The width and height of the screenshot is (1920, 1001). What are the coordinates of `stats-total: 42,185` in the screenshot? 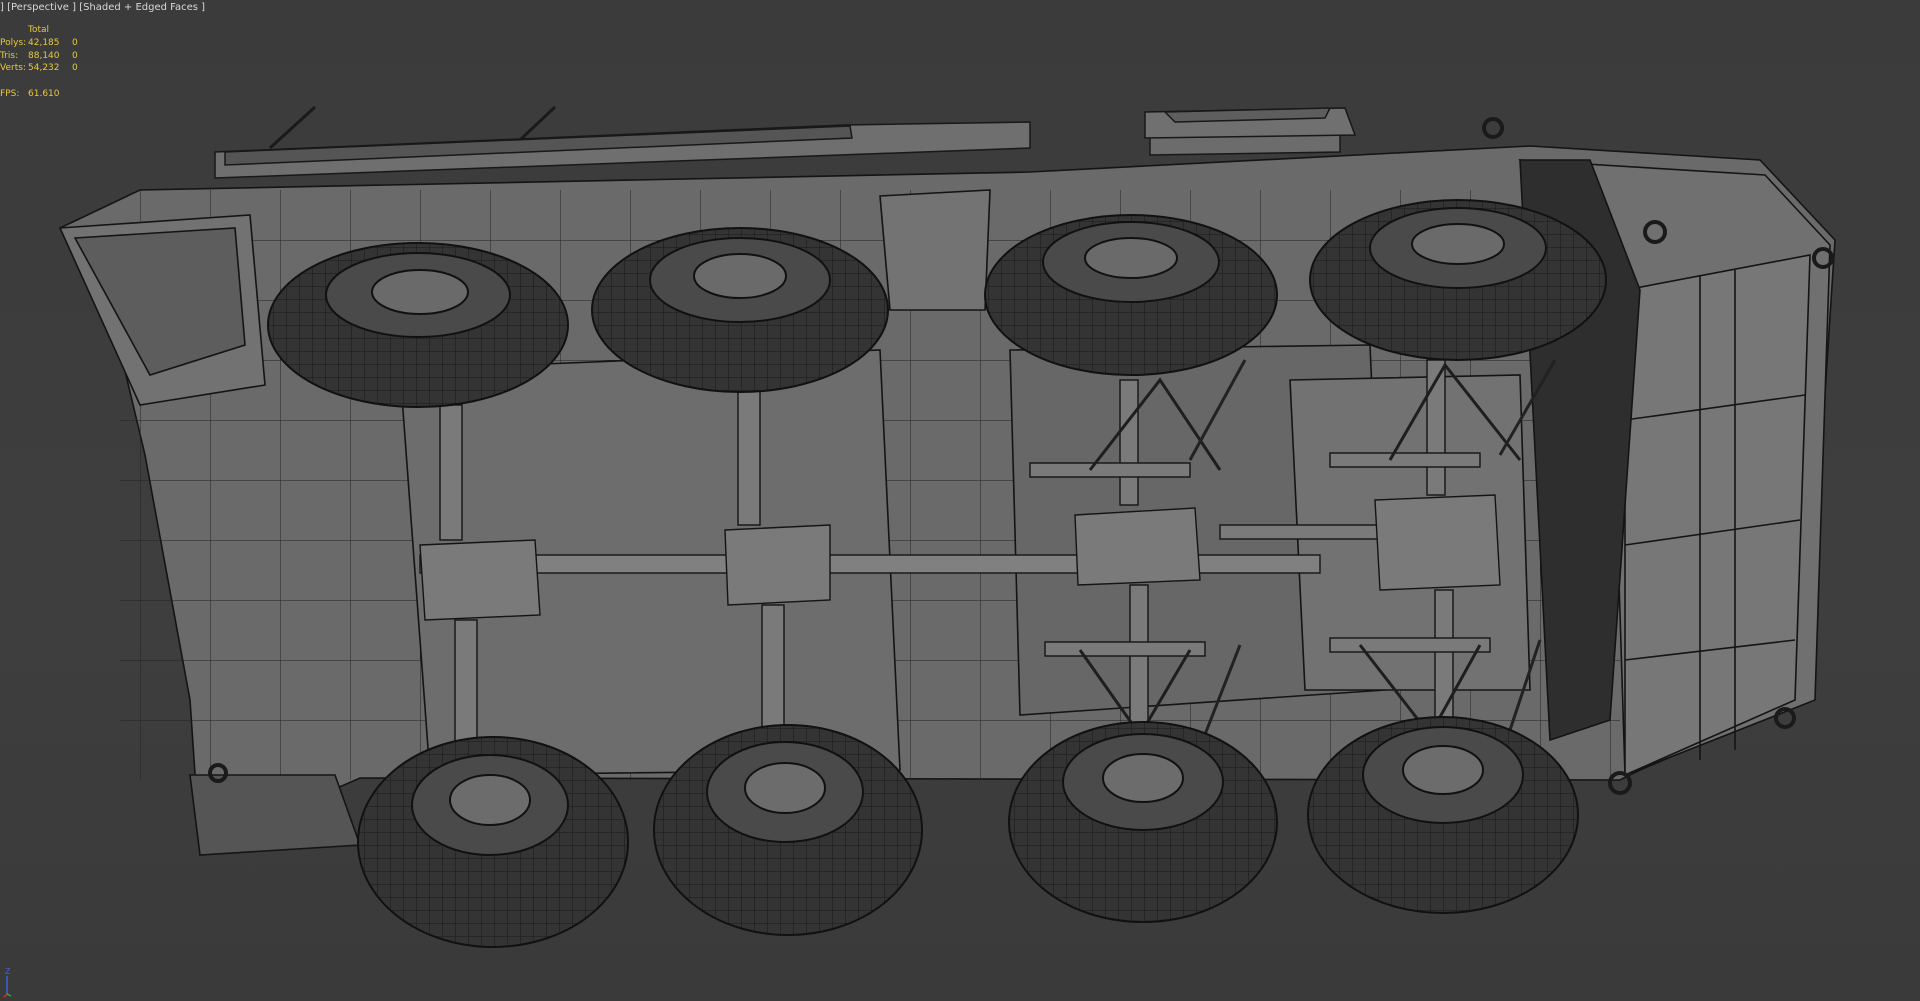 It's located at (44, 42).